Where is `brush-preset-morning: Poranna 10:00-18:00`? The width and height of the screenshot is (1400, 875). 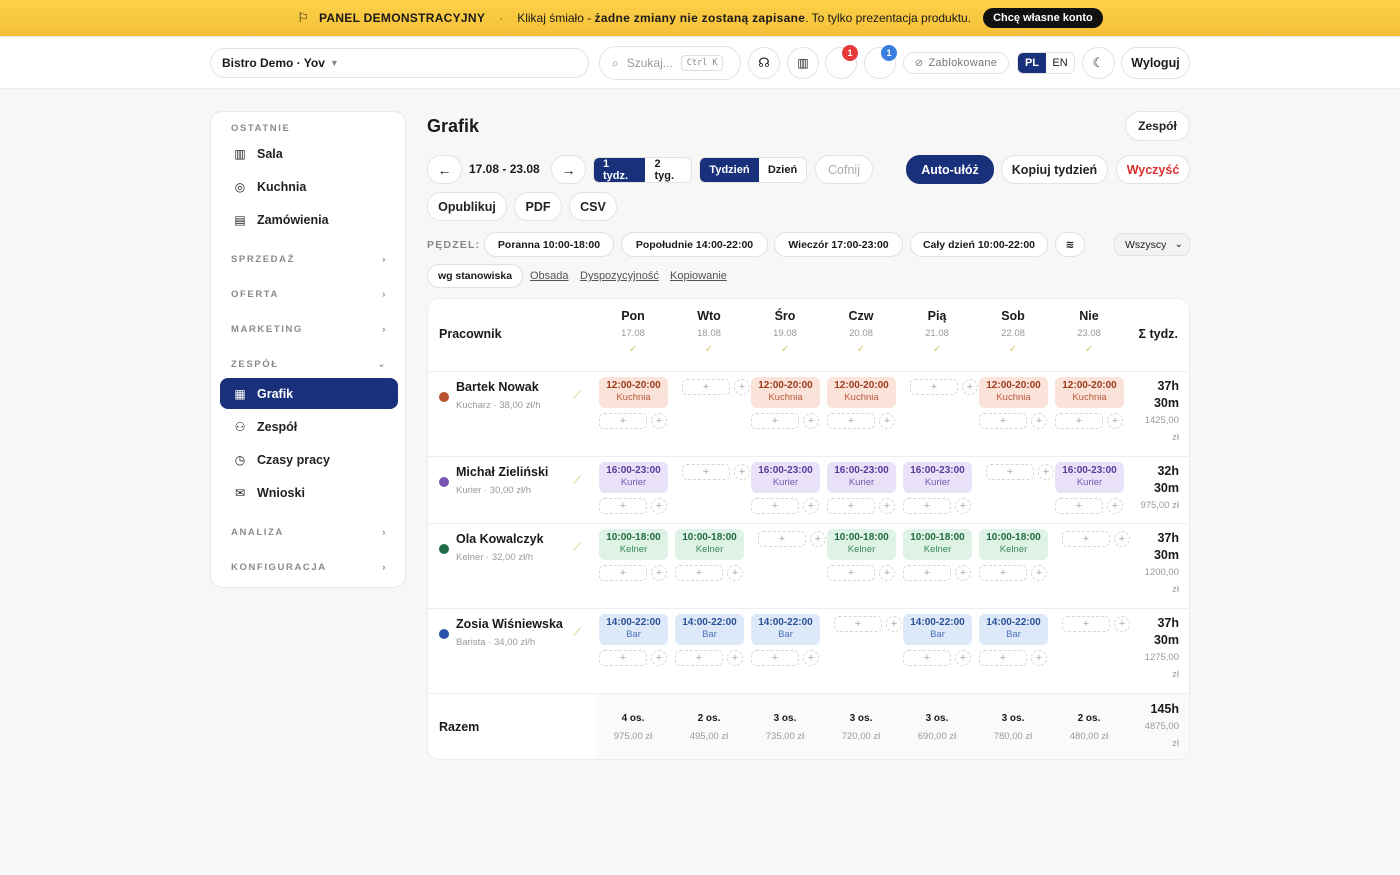 brush-preset-morning: Poranna 10:00-18:00 is located at coordinates (549, 244).